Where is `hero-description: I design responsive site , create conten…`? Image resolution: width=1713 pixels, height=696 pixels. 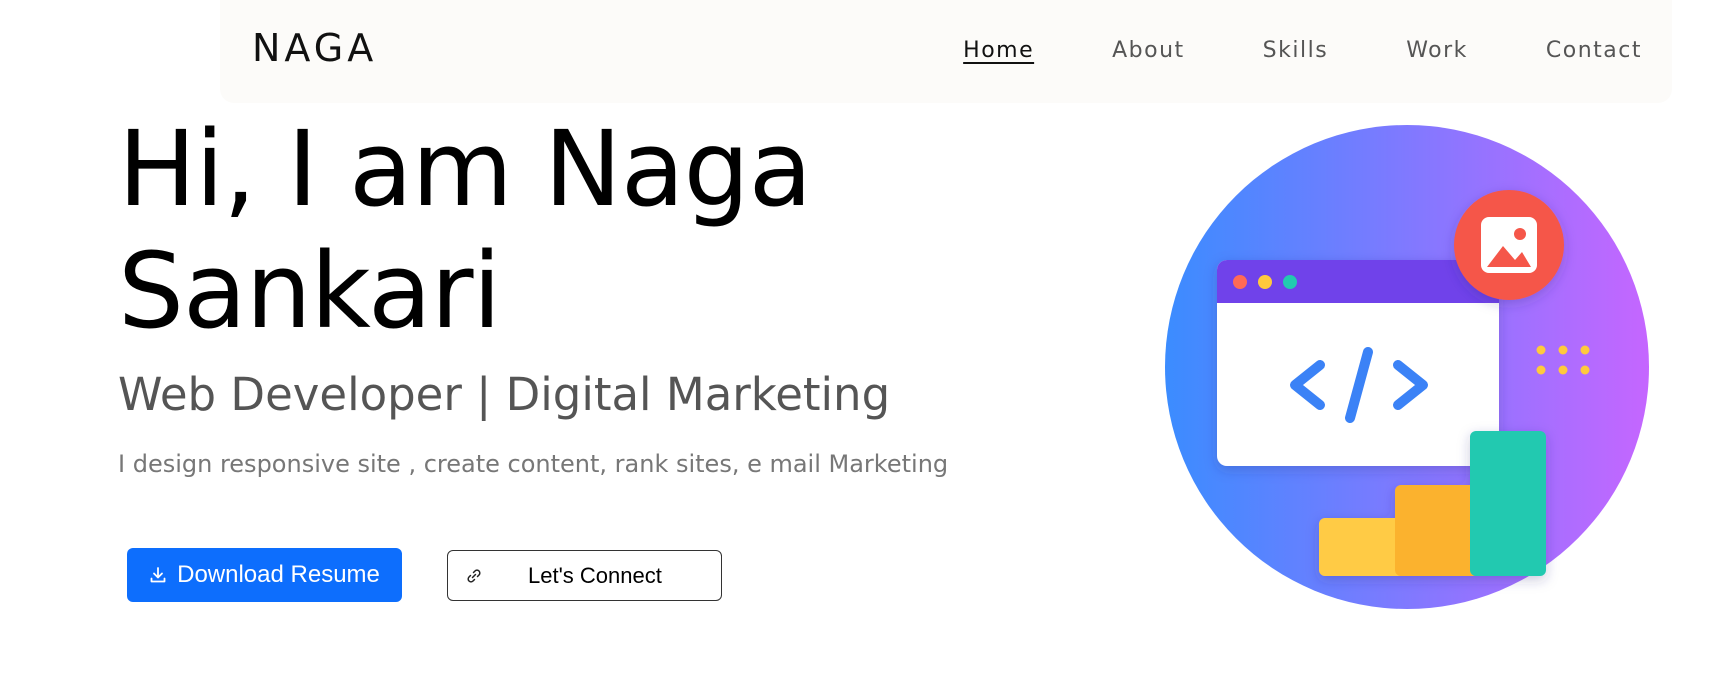
hero-description: I design responsive site , create conten… is located at coordinates (533, 464).